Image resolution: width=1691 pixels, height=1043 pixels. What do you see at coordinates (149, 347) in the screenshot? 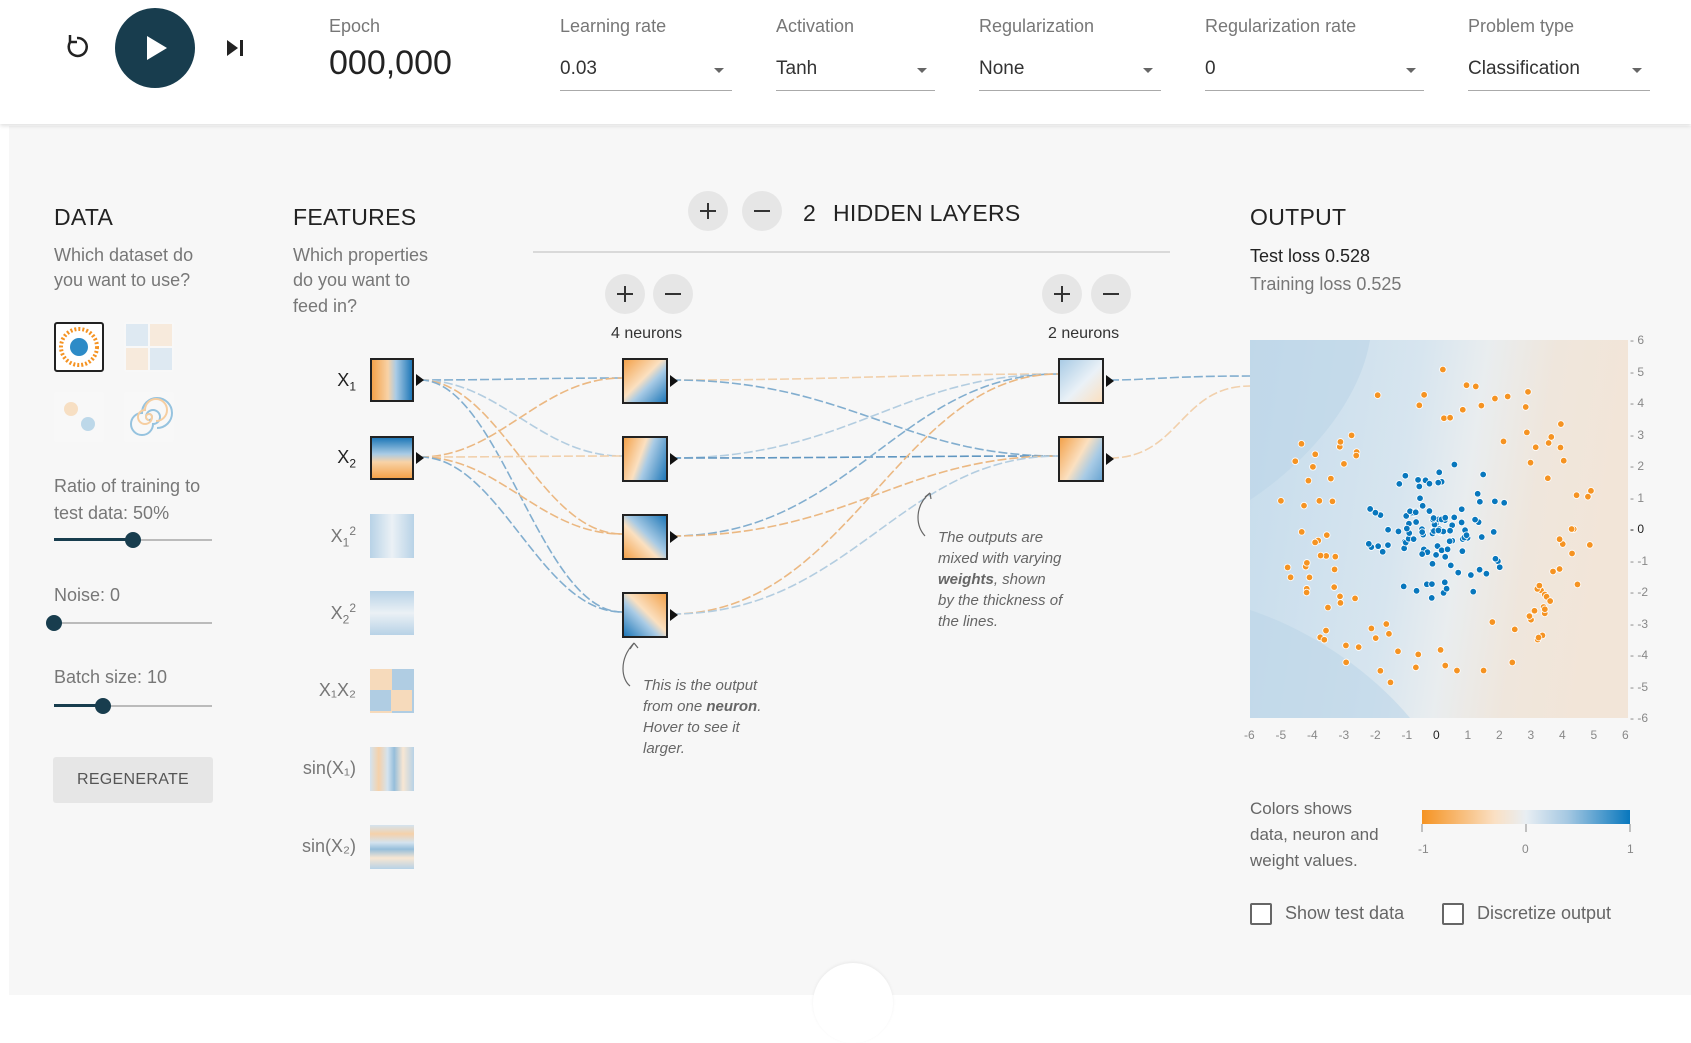
I see `dataset-xor` at bounding box center [149, 347].